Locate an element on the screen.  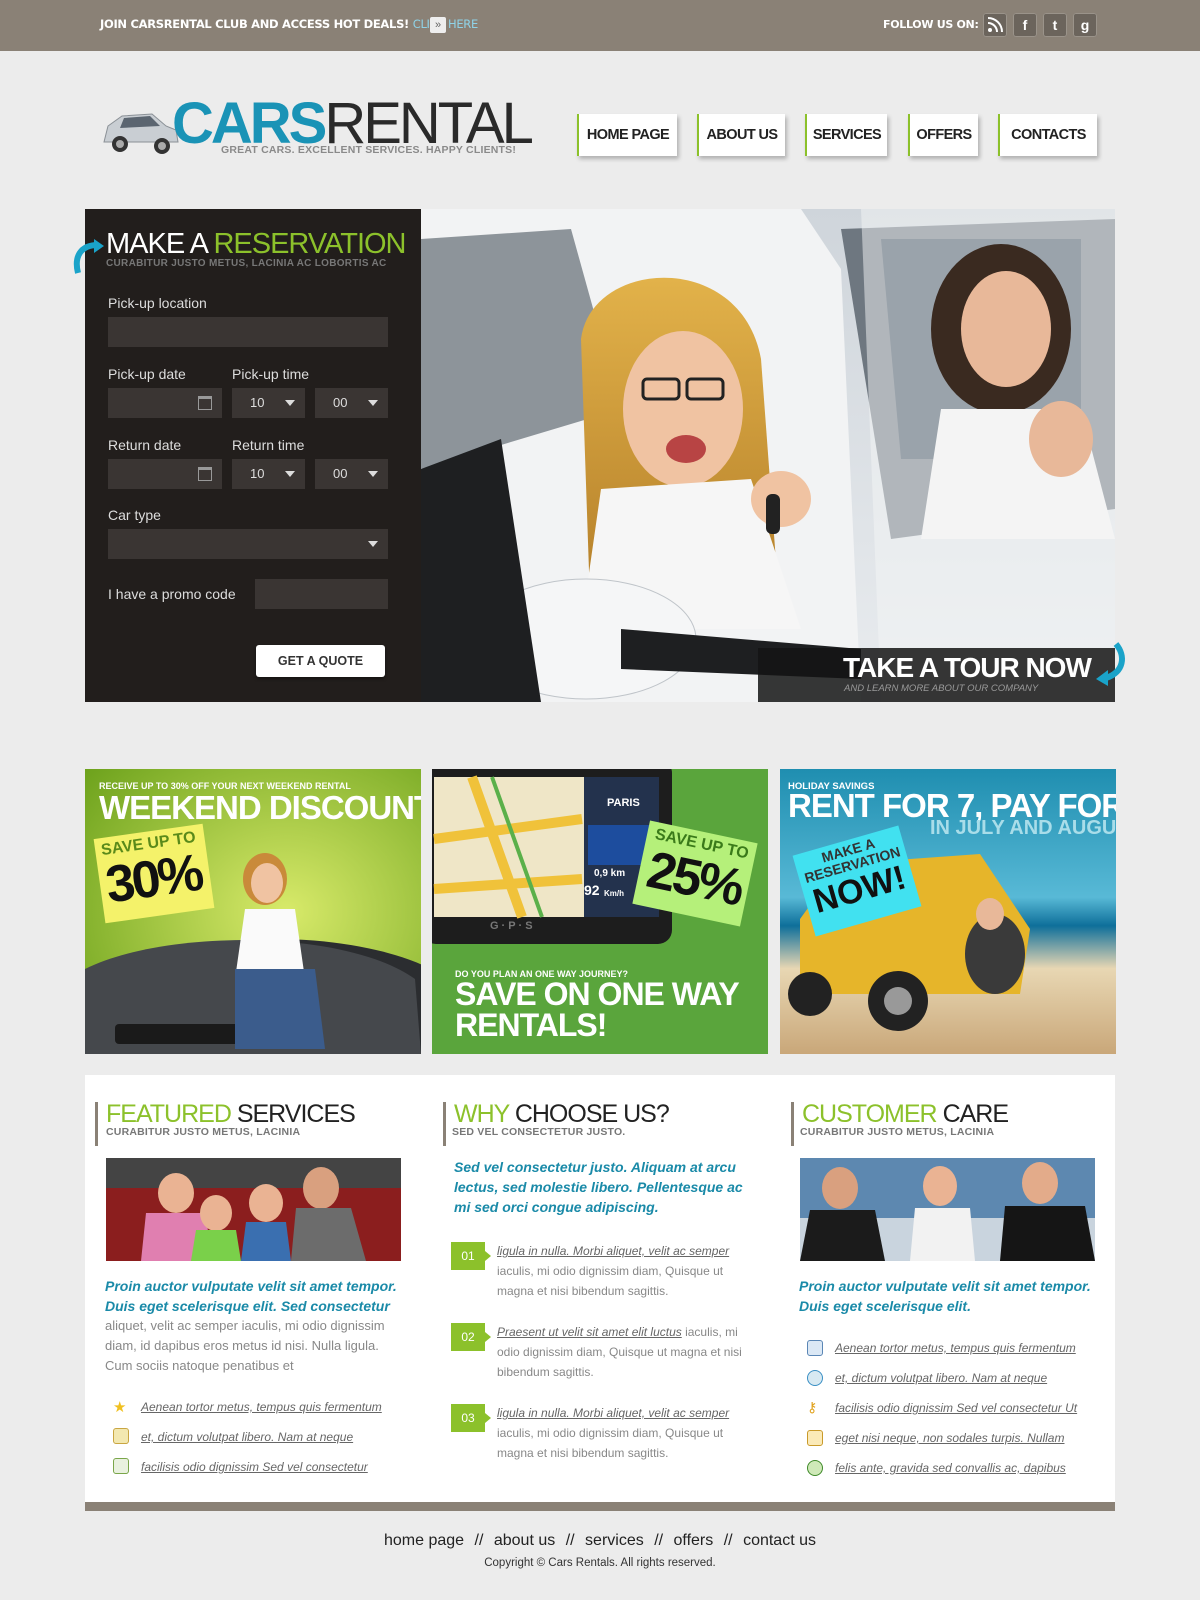
save-30-badge: SAVE UP TO 30% is located at coordinates (154, 873).